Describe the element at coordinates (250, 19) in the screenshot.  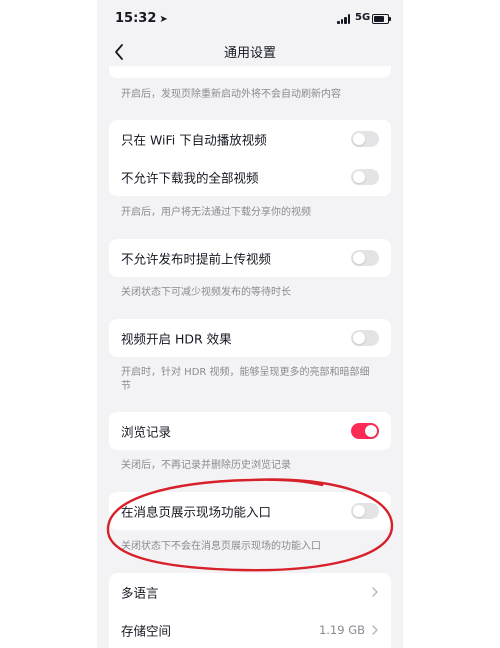
I see `status-bar: 15:32 ➤ 5G` at that location.